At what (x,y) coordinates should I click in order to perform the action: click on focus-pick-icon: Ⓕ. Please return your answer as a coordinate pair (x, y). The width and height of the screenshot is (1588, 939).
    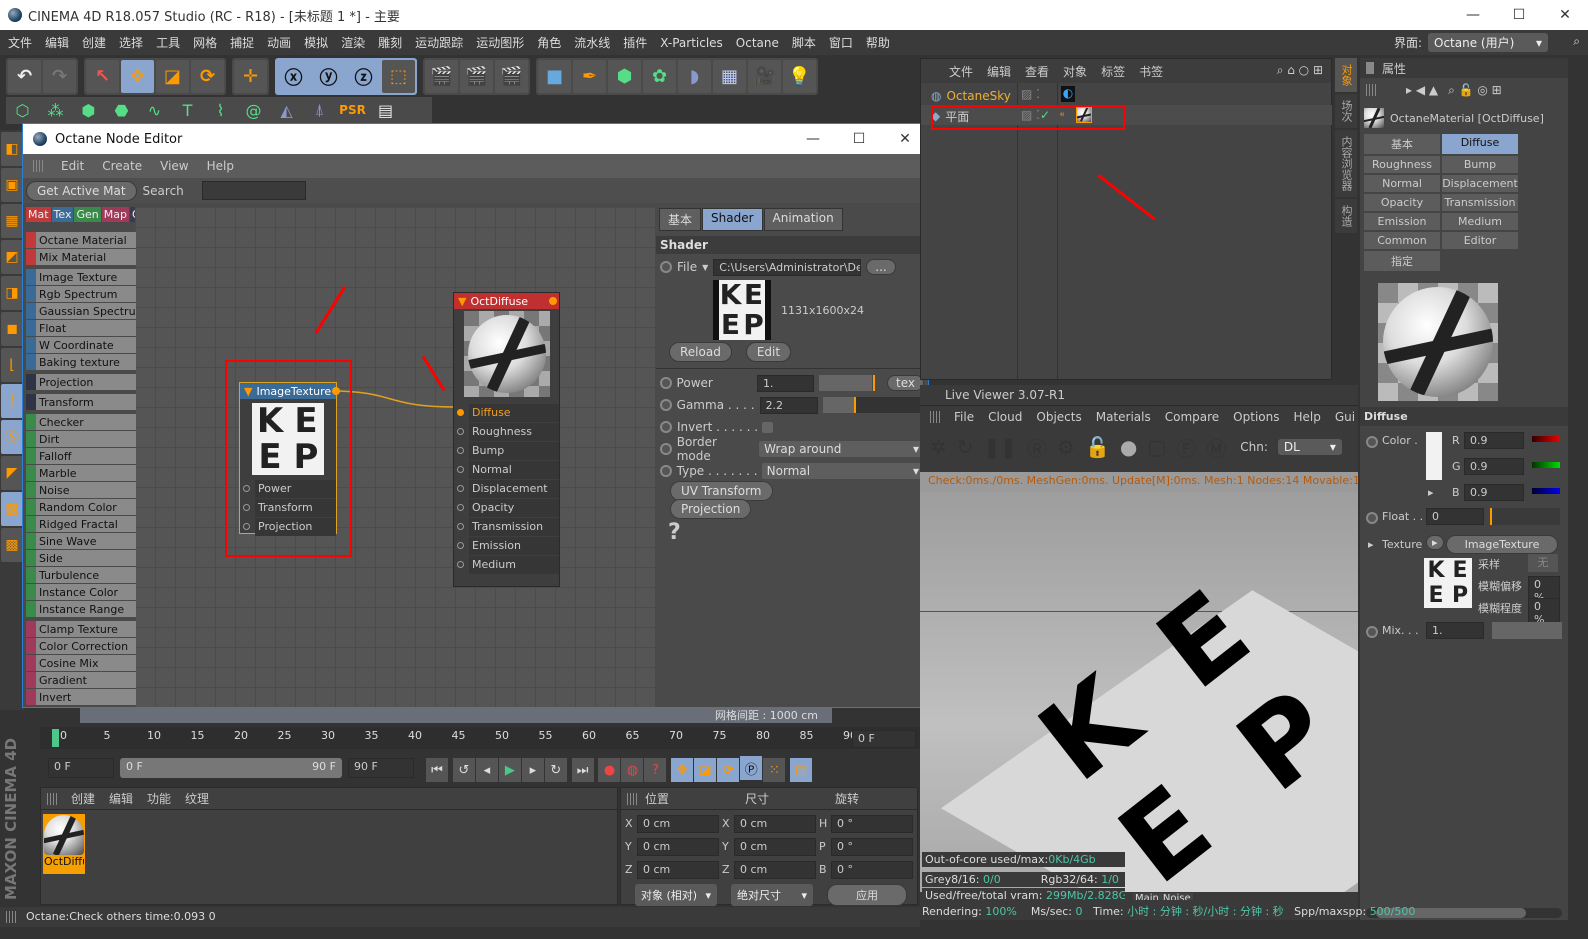
    Looking at the image, I should click on (1186, 447).